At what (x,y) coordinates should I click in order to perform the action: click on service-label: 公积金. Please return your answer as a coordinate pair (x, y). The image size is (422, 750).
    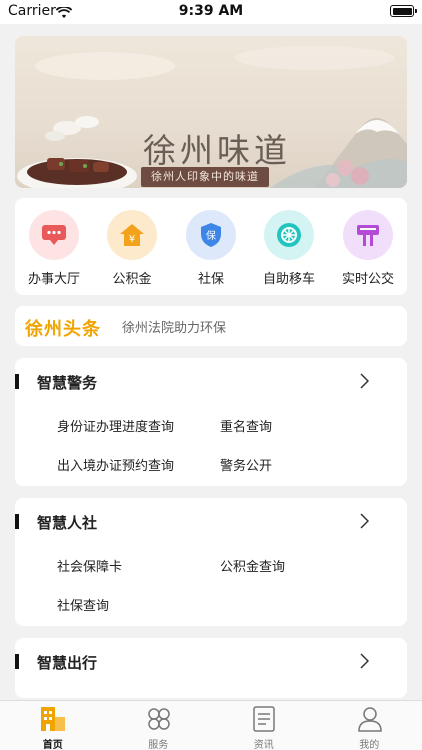
    Looking at the image, I should click on (132, 279).